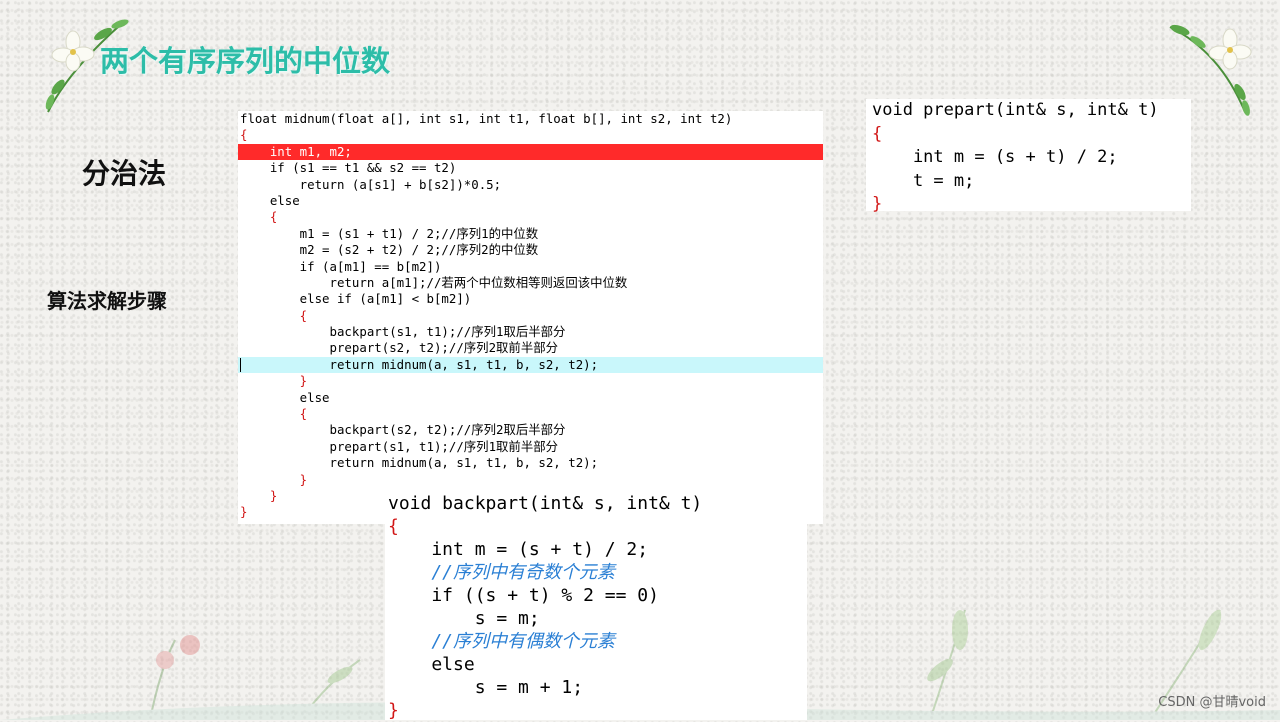  Describe the element at coordinates (1212, 702) in the screenshot. I see `watermark: CSDN @甘晴void` at that location.